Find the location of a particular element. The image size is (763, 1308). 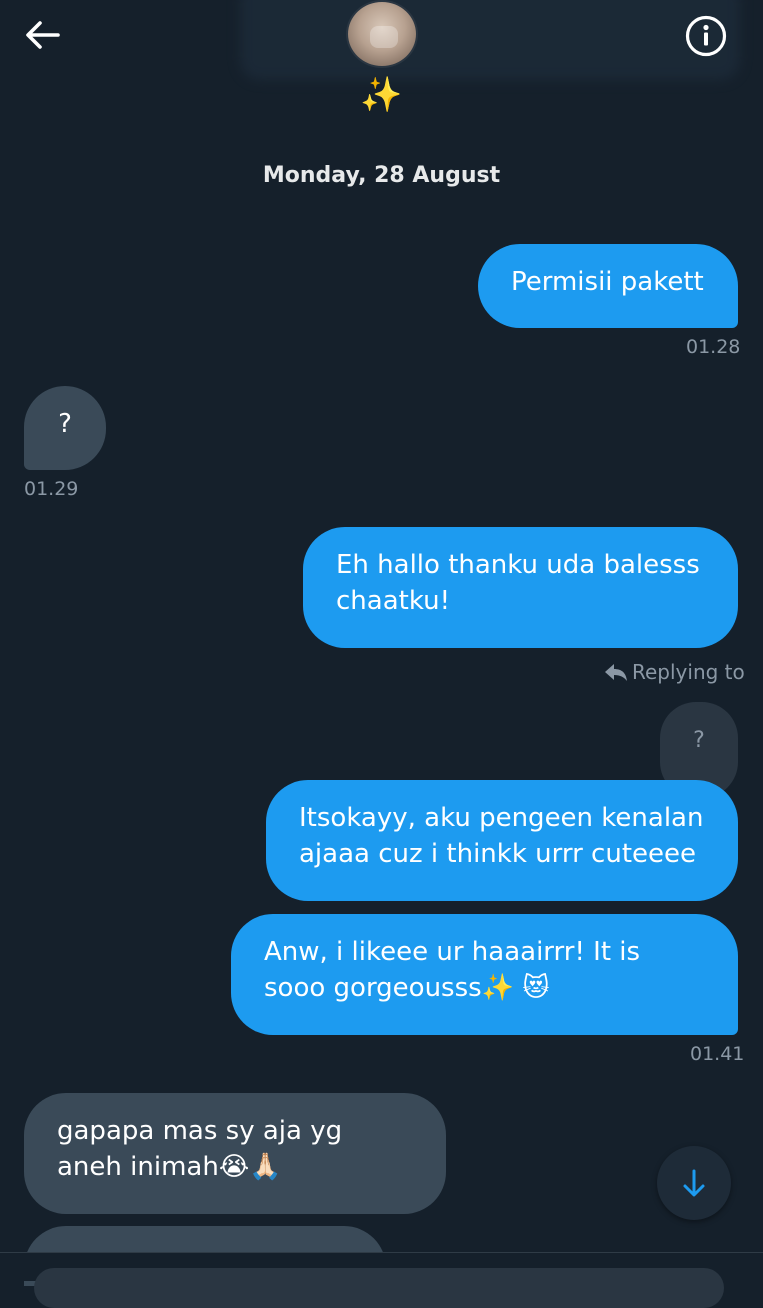

message-timestamp: 01.29 is located at coordinates (51, 489).